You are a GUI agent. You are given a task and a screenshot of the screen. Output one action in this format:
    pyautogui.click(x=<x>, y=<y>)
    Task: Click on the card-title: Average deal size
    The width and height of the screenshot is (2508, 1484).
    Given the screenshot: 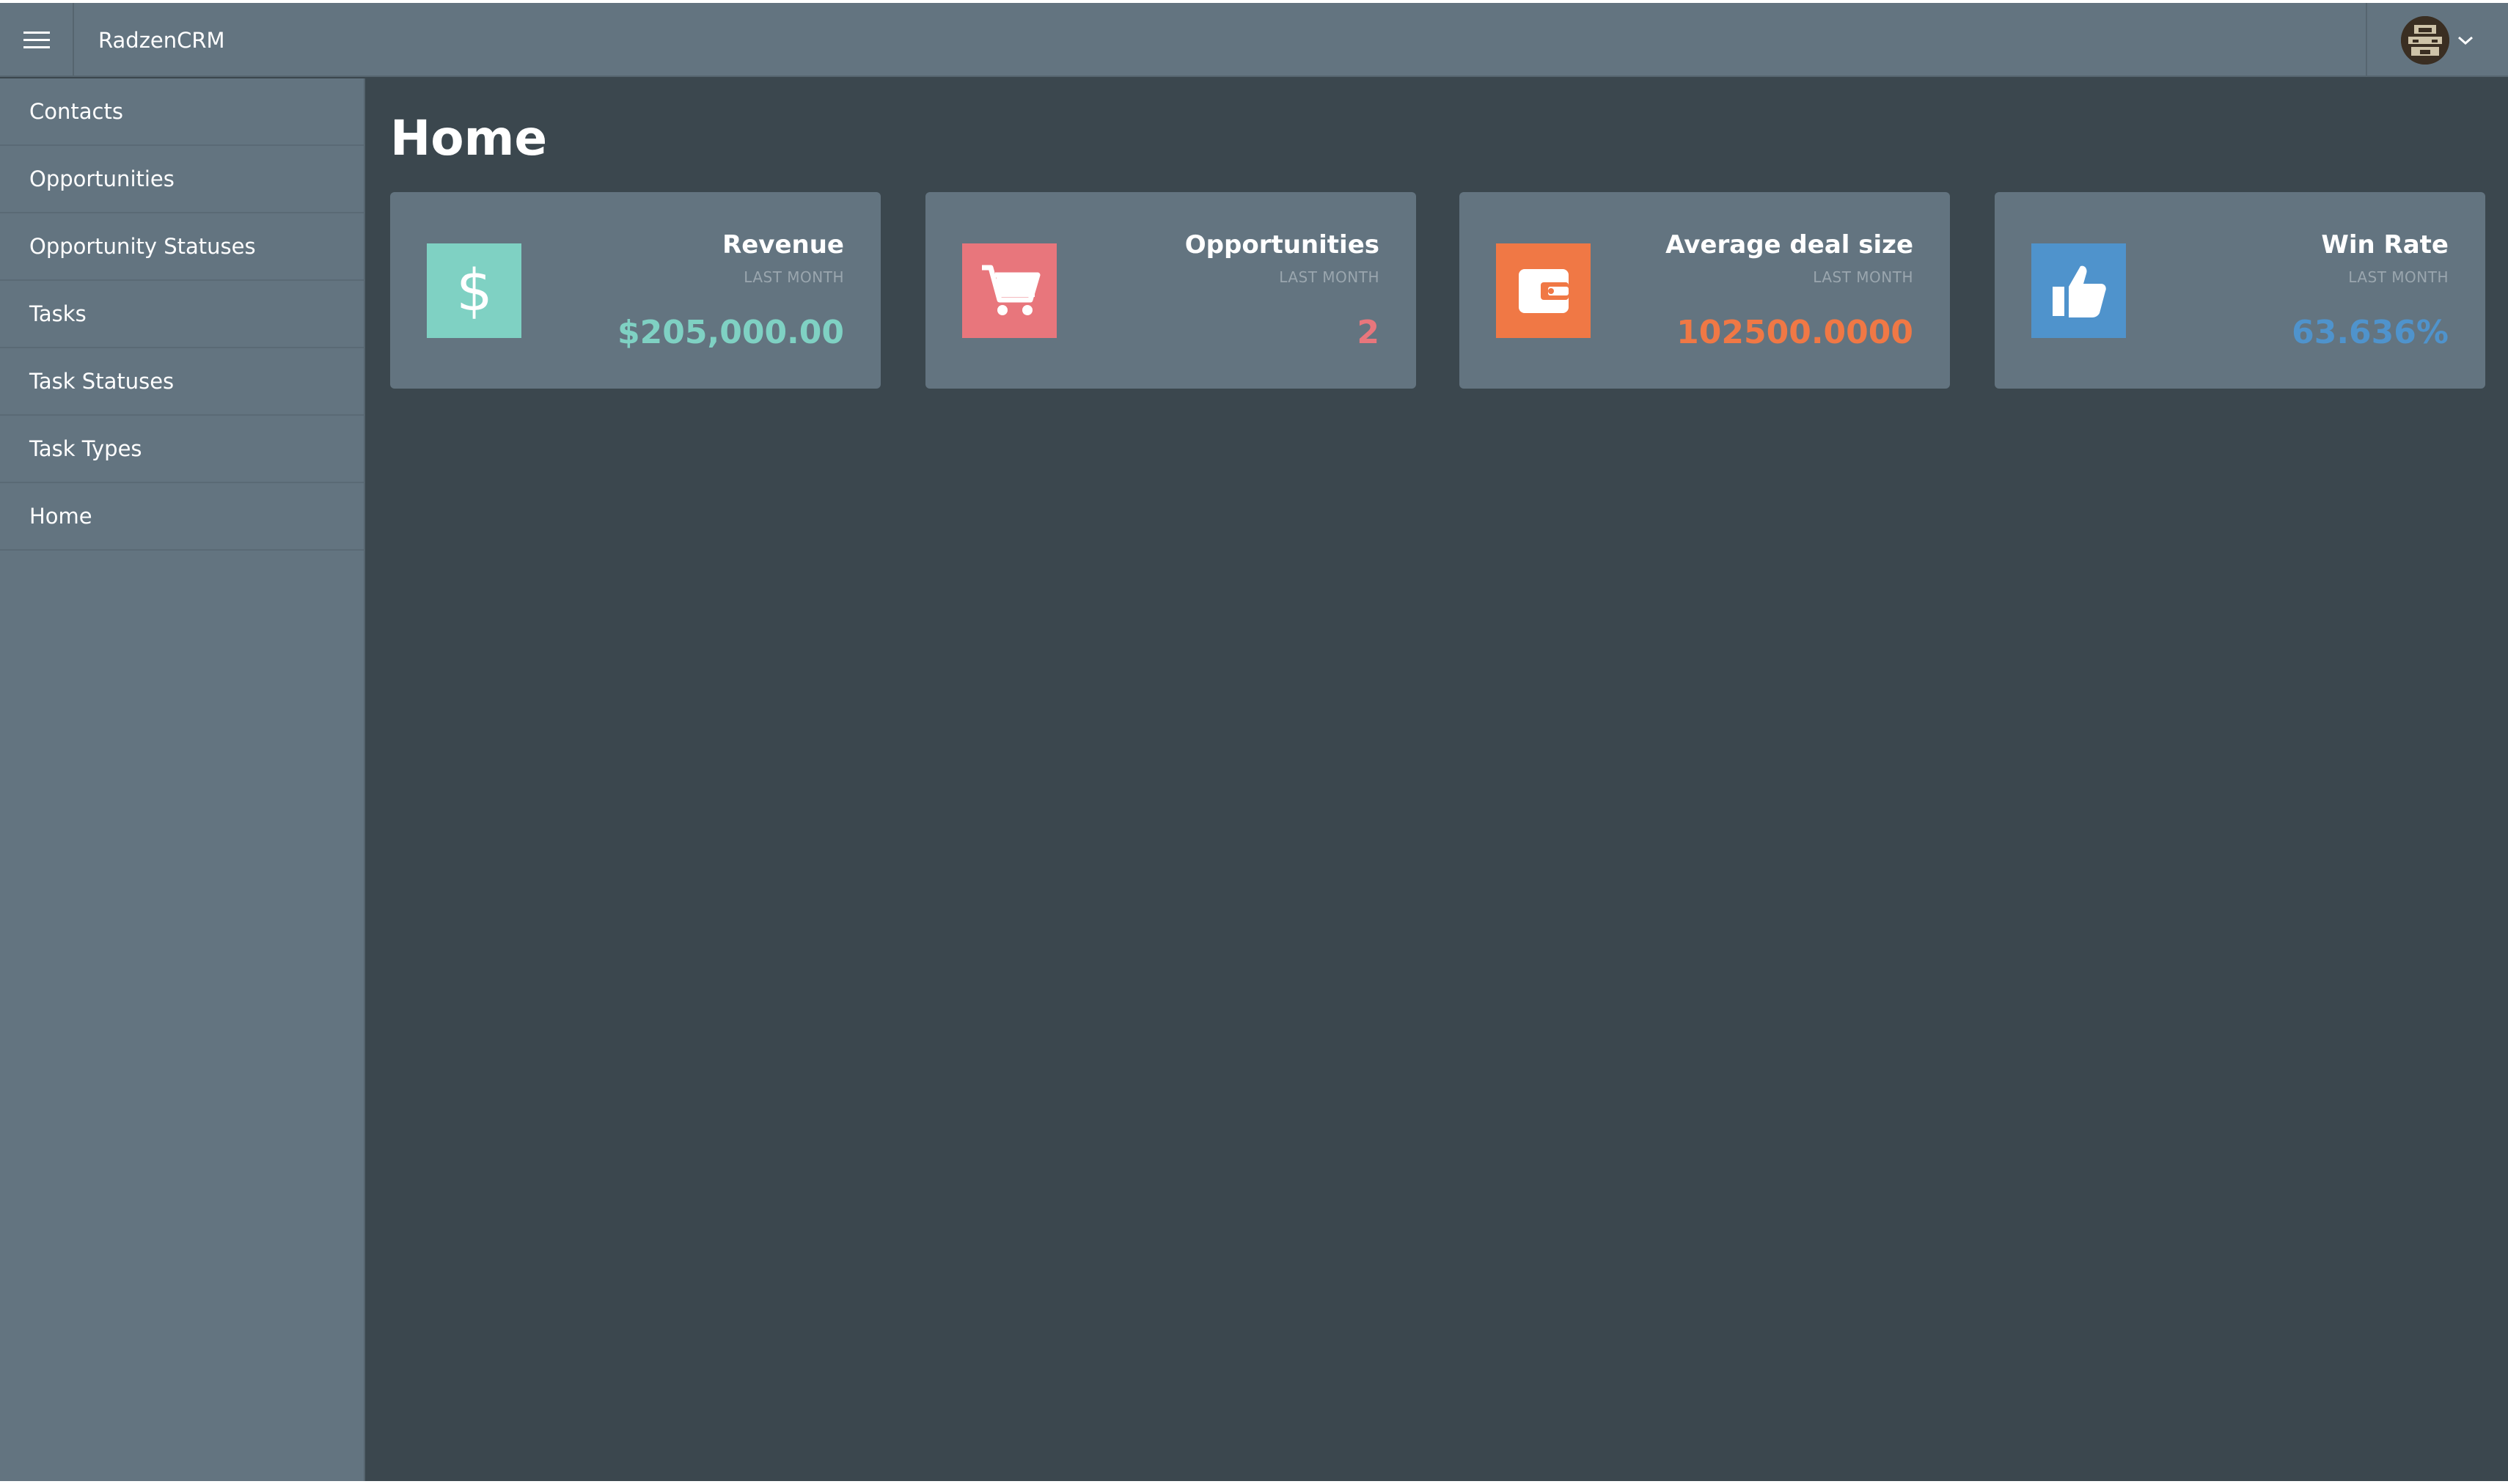 What is the action you would take?
    pyautogui.click(x=1789, y=245)
    